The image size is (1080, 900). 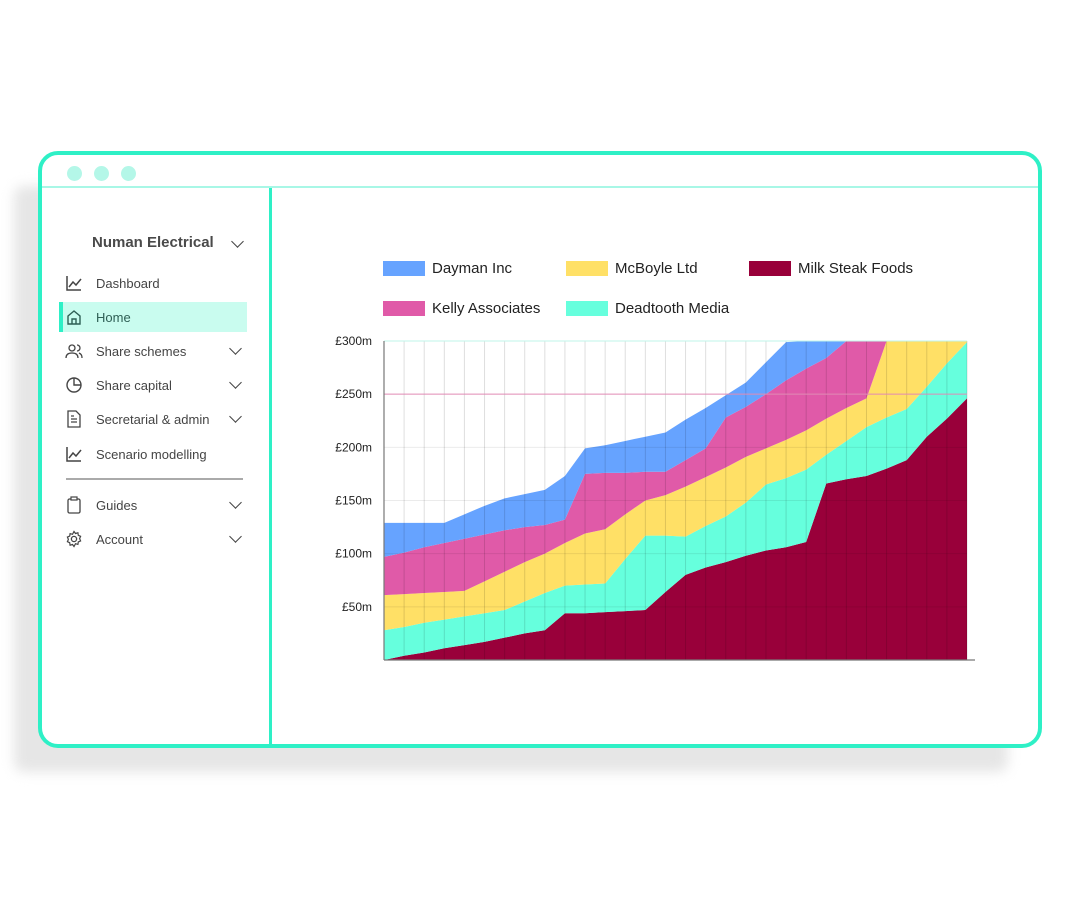 I want to click on window-dot-minimize, so click(x=101, y=173).